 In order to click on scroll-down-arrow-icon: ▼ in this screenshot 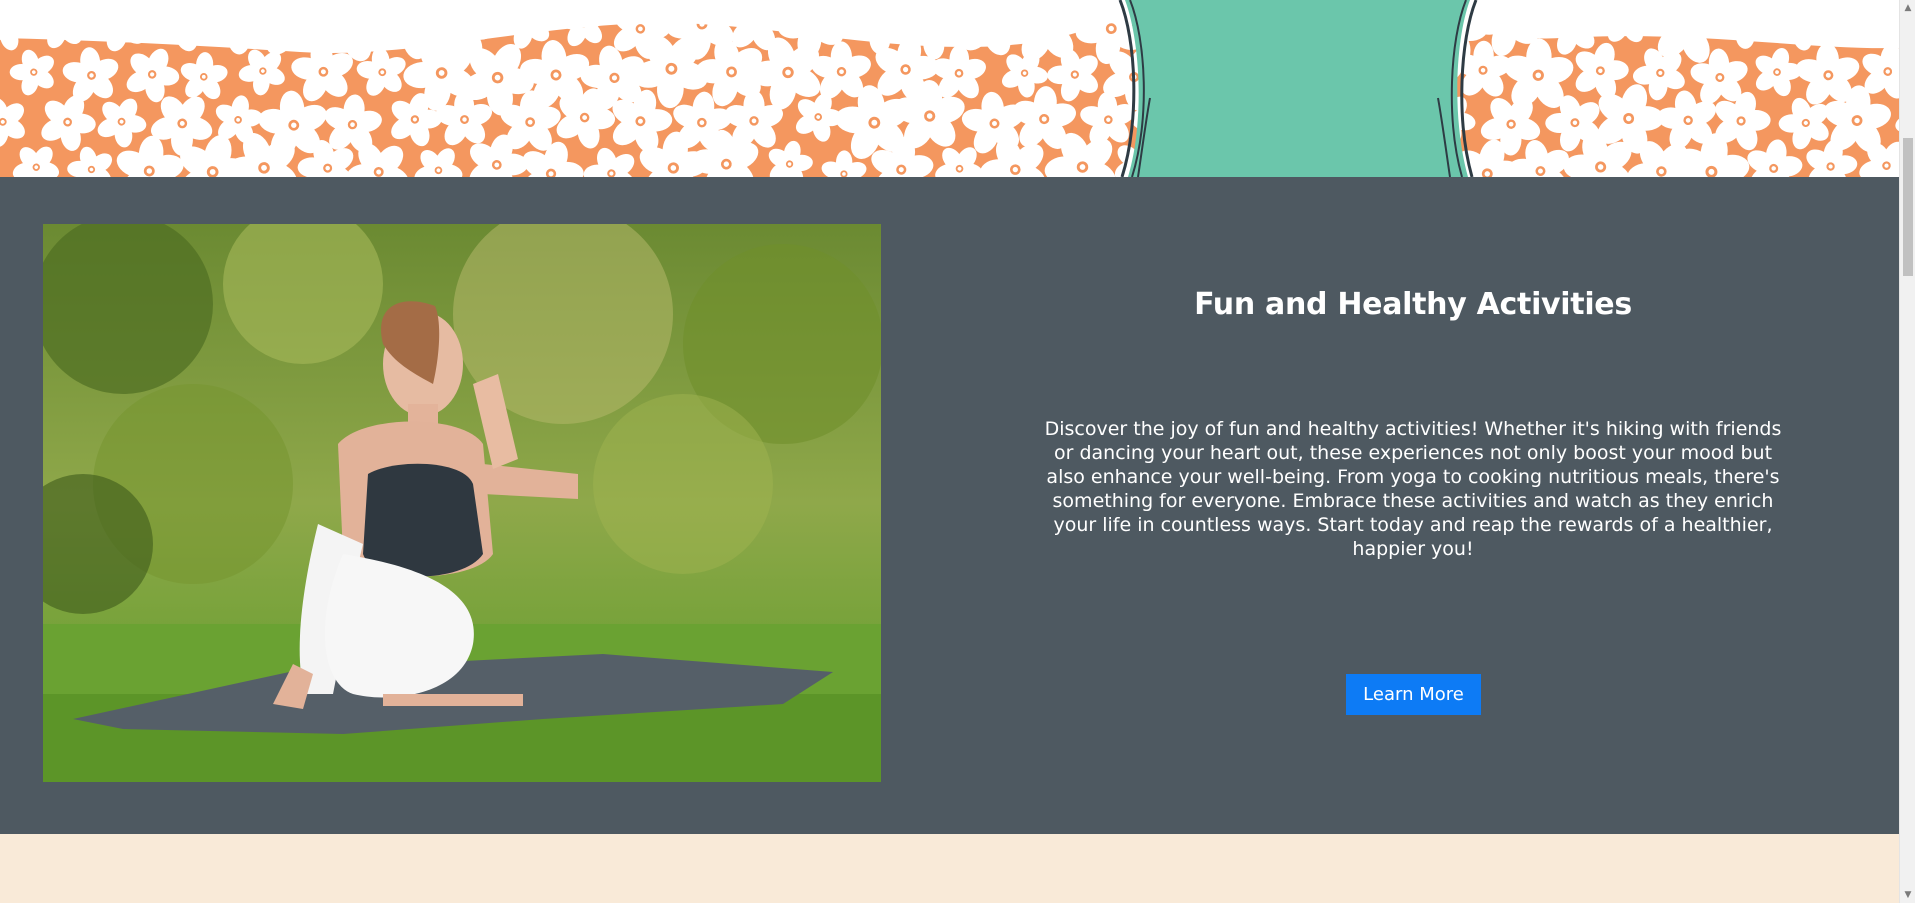, I will do `click(1907, 895)`.